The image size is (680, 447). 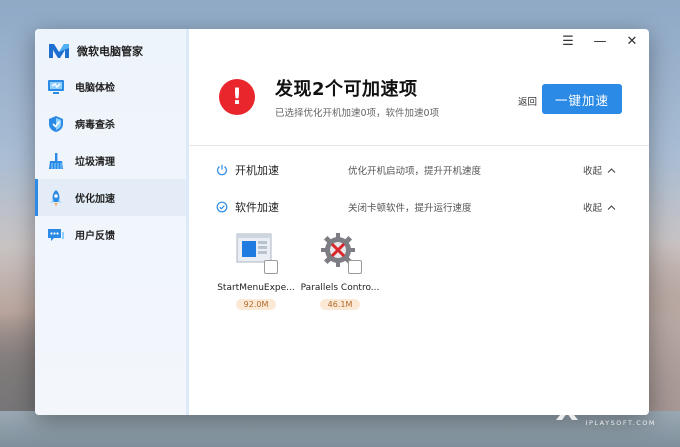 I want to click on monitor-check-icon, so click(x=56, y=87).